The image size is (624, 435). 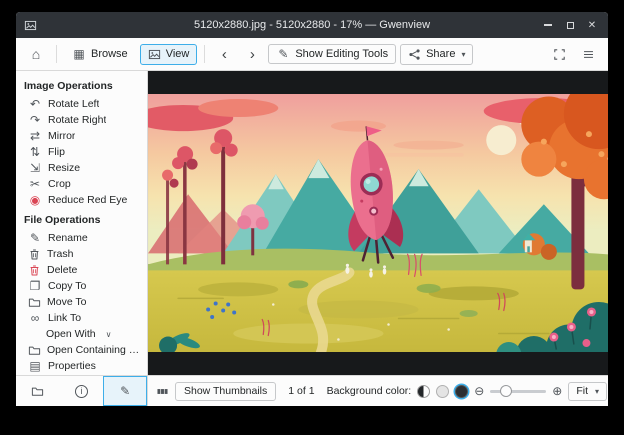 I want to click on sidebar-item-resize: ⇲ Resize, so click(x=81, y=168).